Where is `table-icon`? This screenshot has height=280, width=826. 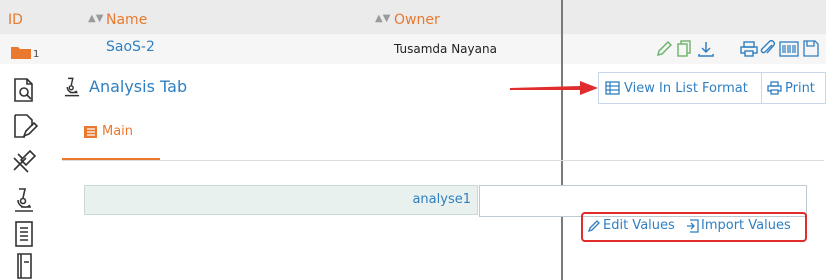
table-icon is located at coordinates (612, 88).